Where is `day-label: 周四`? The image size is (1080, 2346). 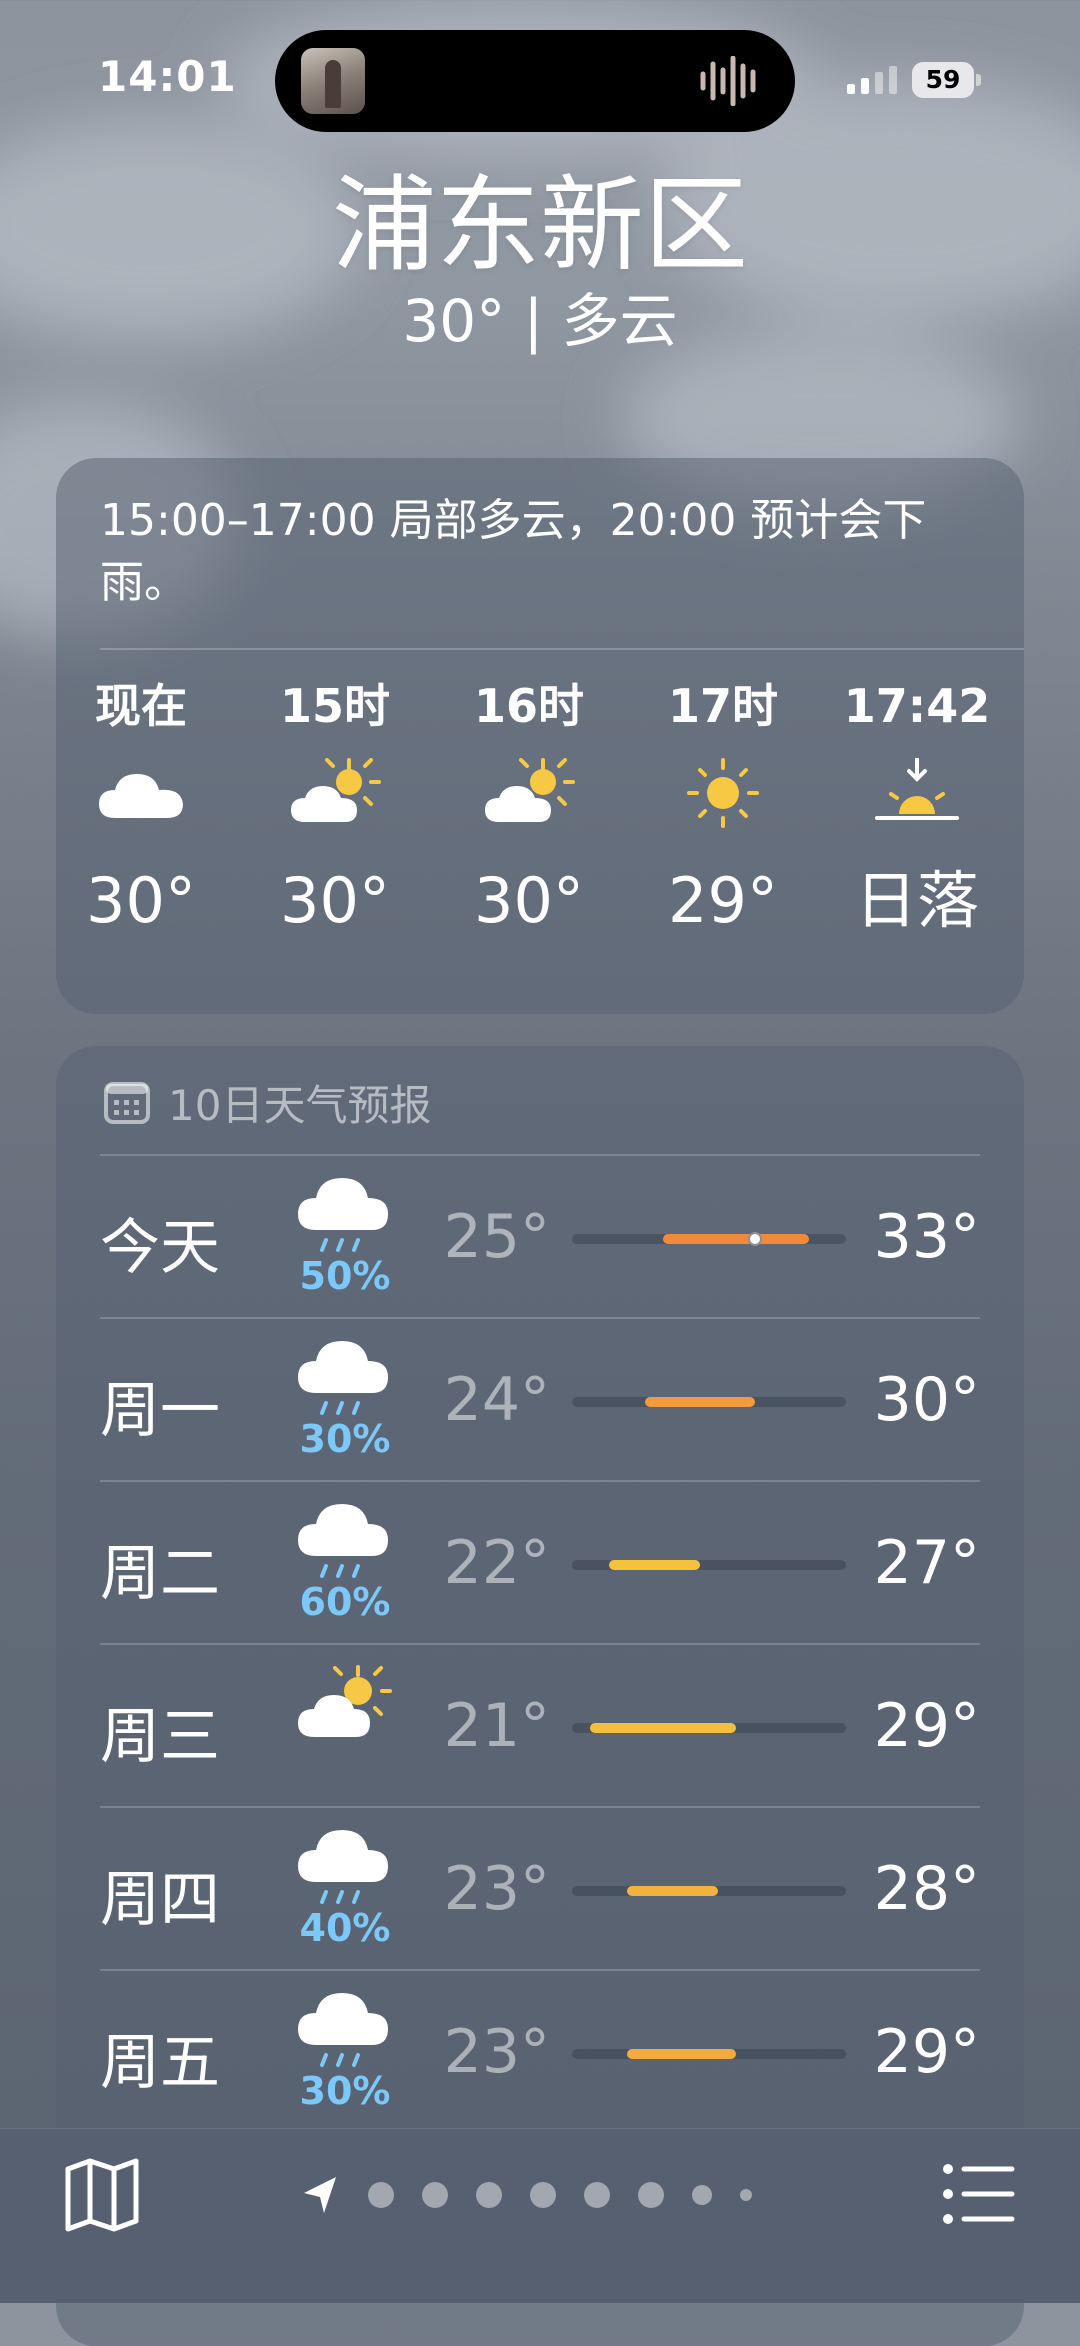 day-label: 周四 is located at coordinates (160, 1900).